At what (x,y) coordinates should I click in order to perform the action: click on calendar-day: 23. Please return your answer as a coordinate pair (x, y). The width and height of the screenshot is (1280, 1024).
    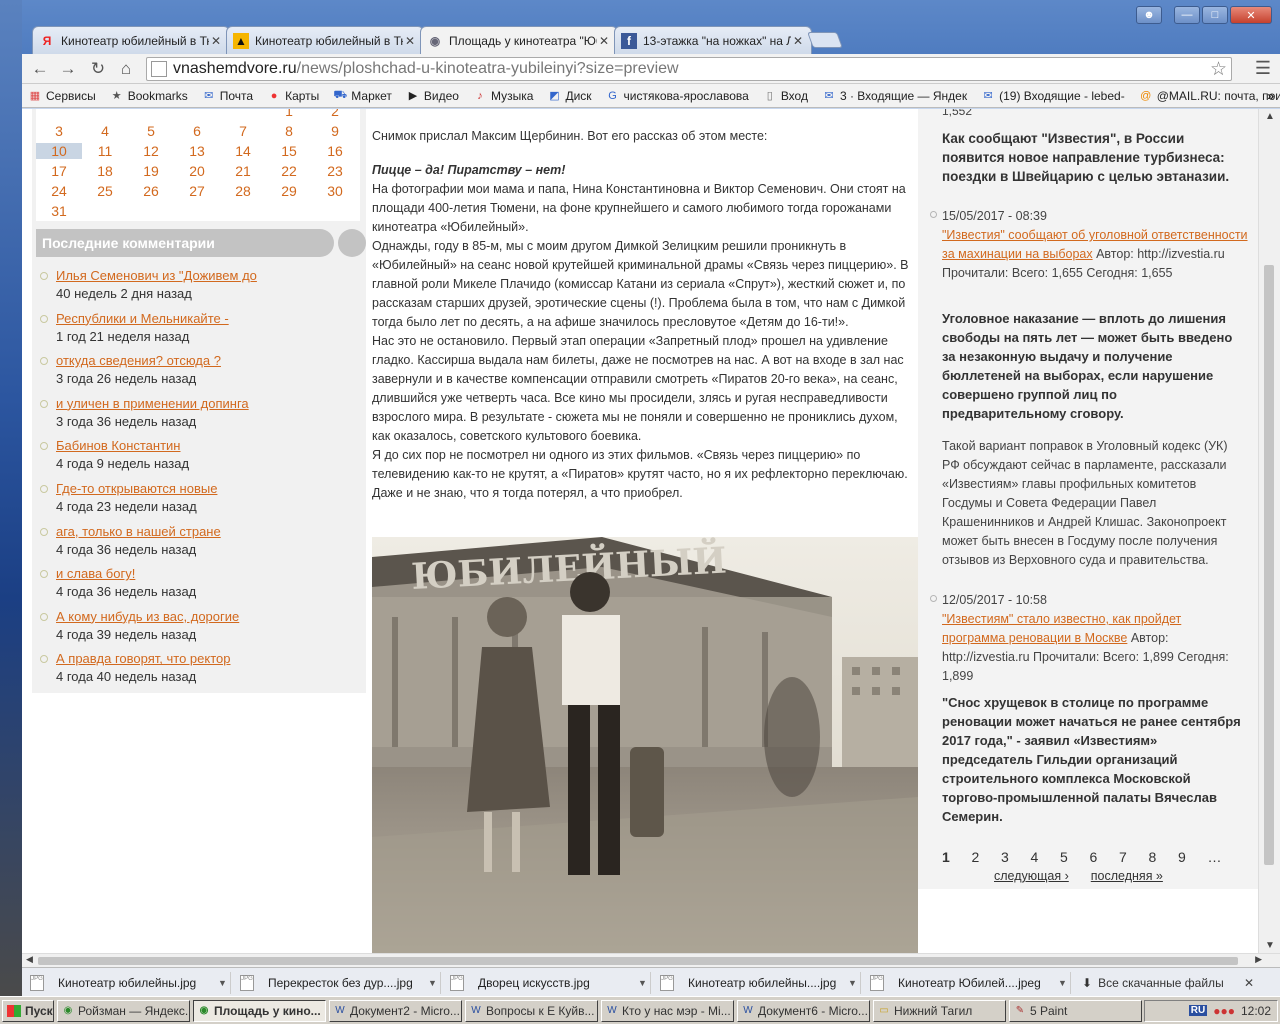
    Looking at the image, I should click on (335, 171).